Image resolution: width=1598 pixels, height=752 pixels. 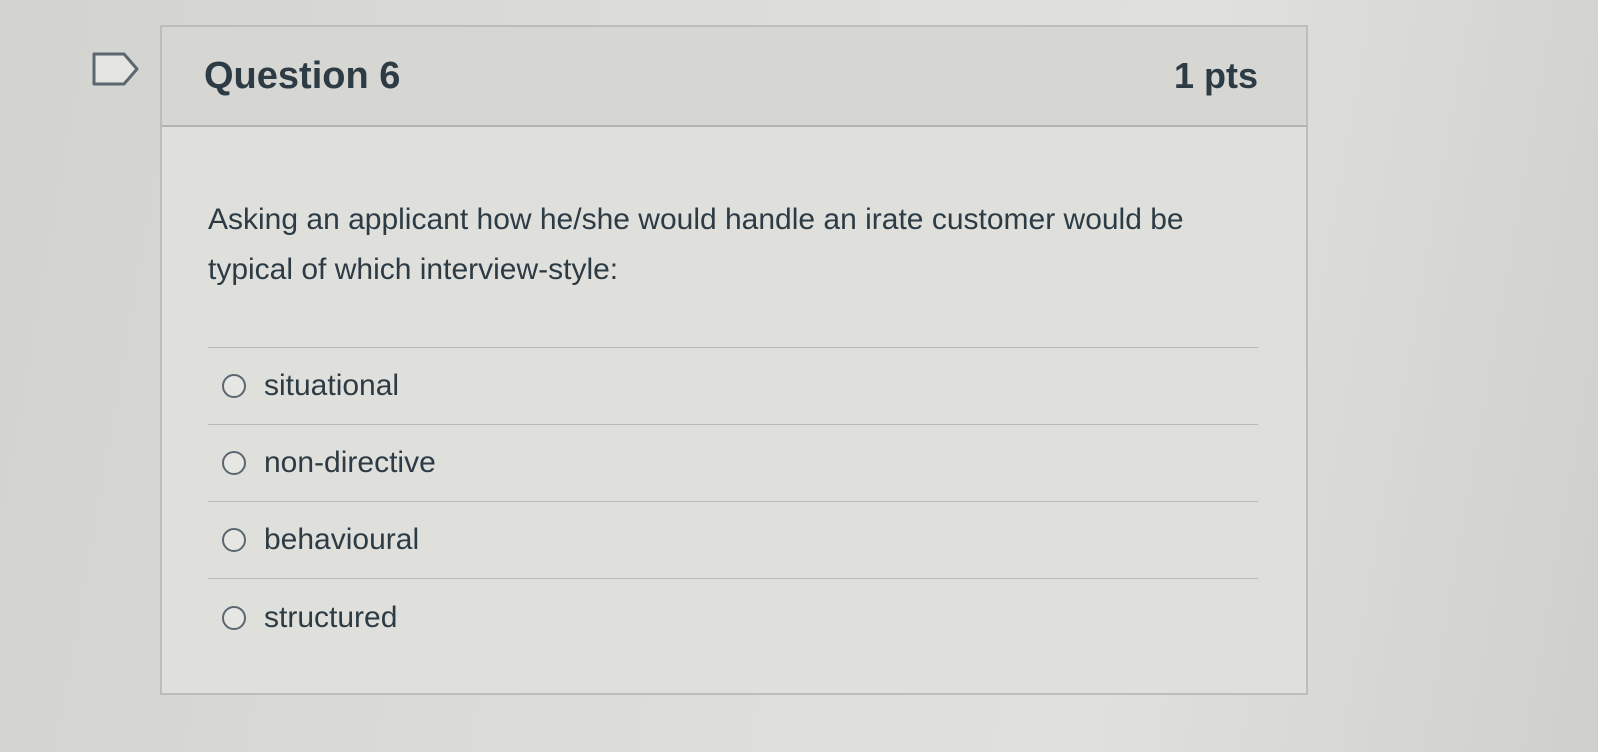 What do you see at coordinates (342, 539) in the screenshot?
I see `answer-label: behavioural` at bounding box center [342, 539].